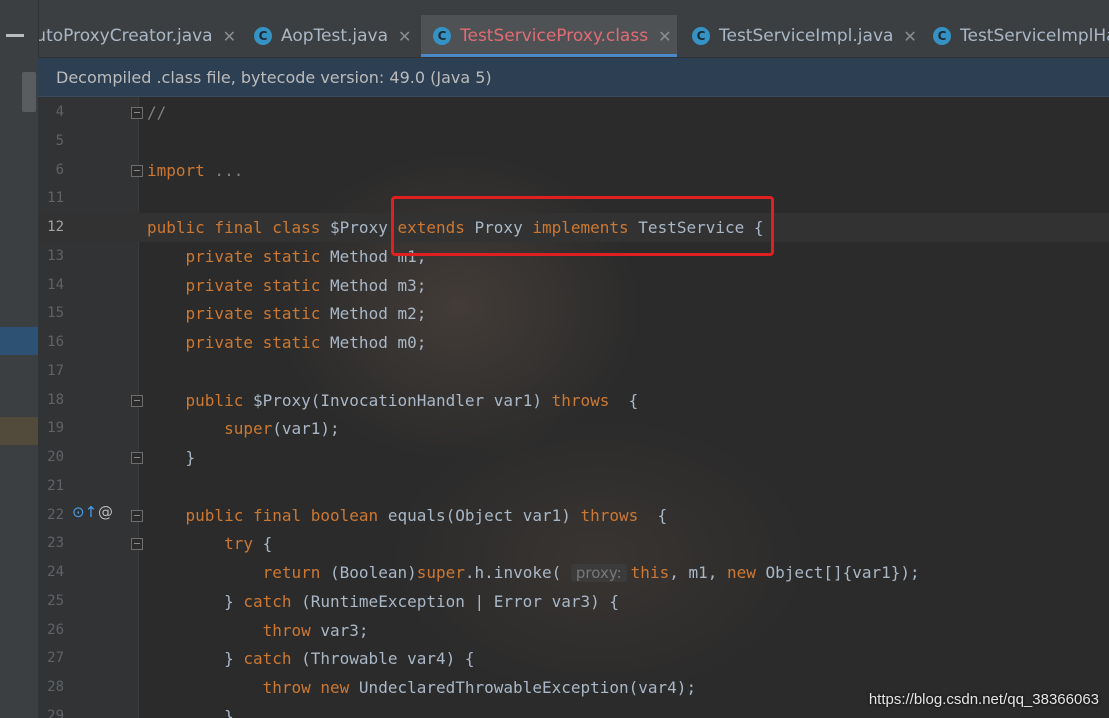  Describe the element at coordinates (337, 36) in the screenshot. I see `tab-aoptest: C AopTest.java ✕` at that location.